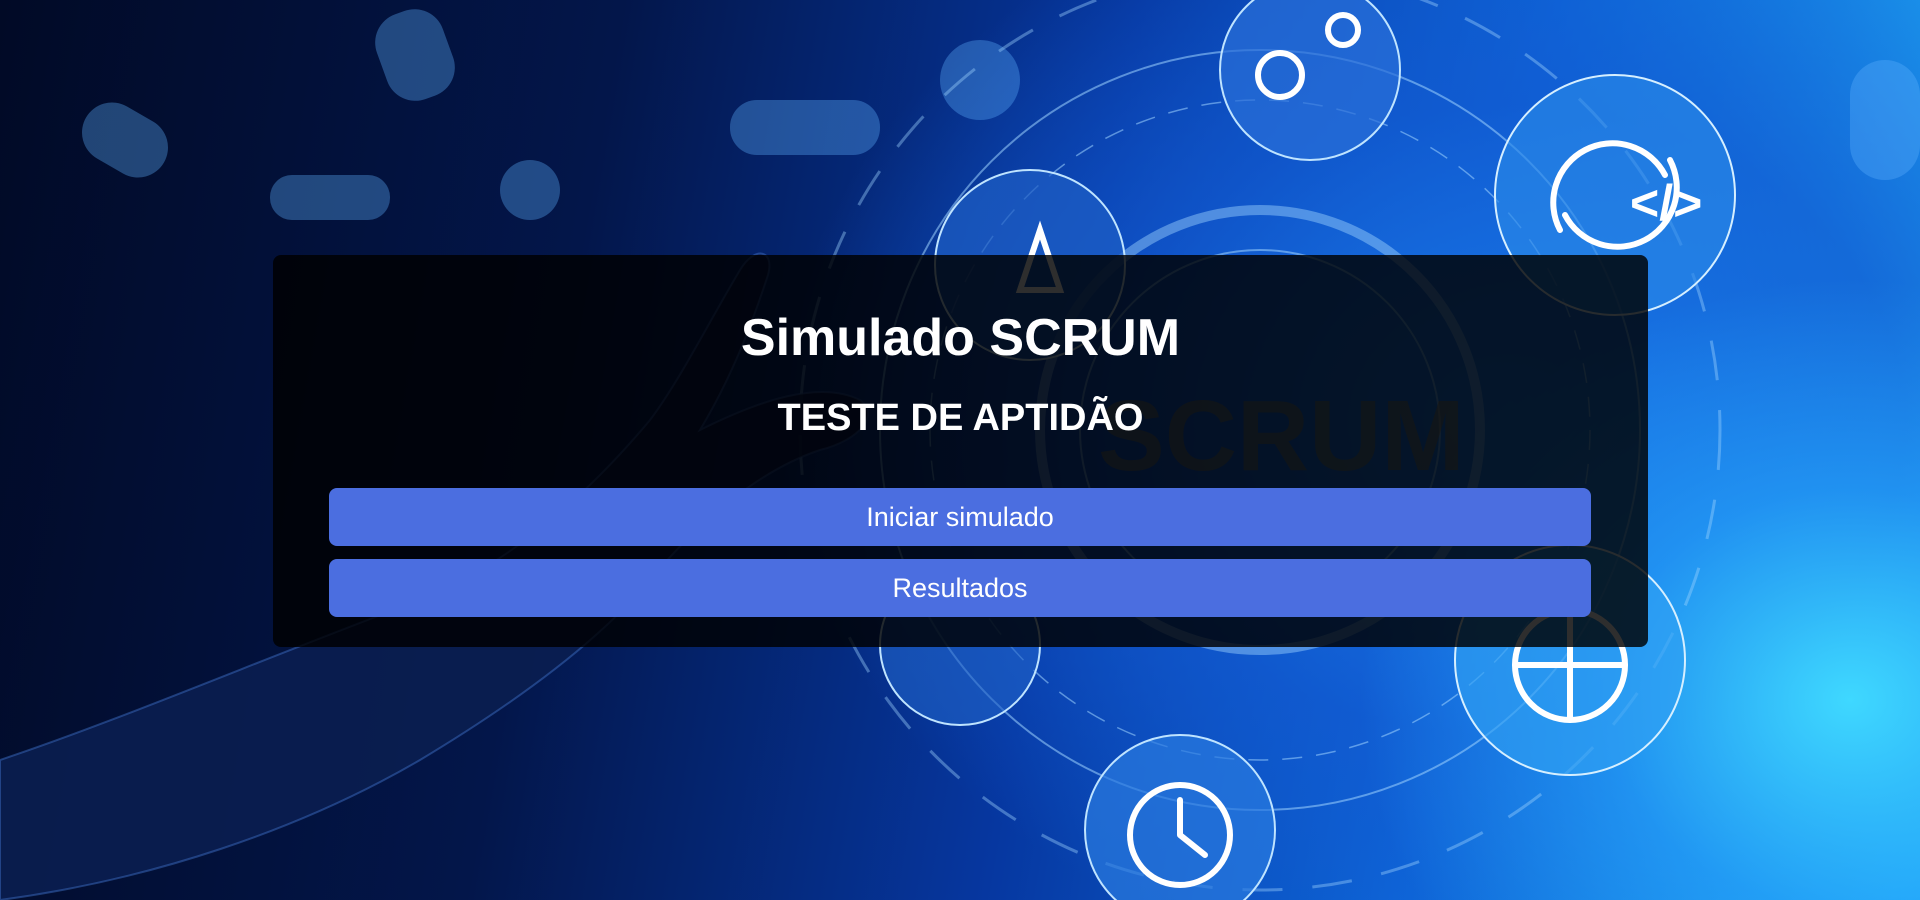 This screenshot has width=1920, height=900. Describe the element at coordinates (960, 588) in the screenshot. I see `results-button: Resultados` at that location.